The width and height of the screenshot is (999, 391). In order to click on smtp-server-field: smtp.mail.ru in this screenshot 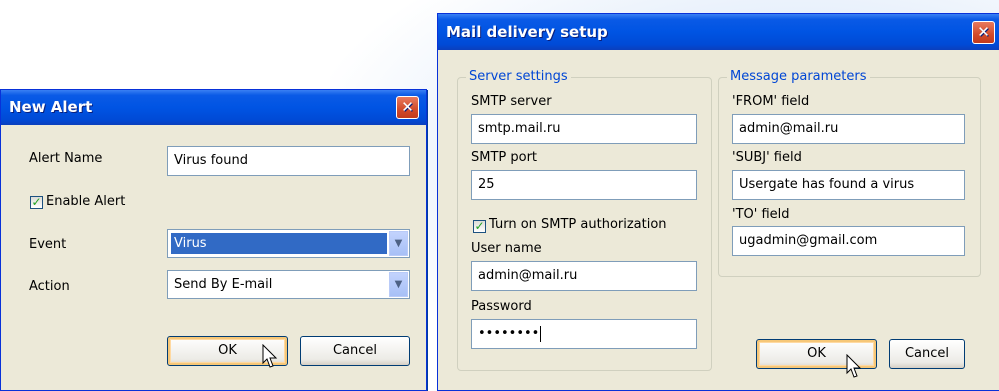, I will do `click(584, 129)`.